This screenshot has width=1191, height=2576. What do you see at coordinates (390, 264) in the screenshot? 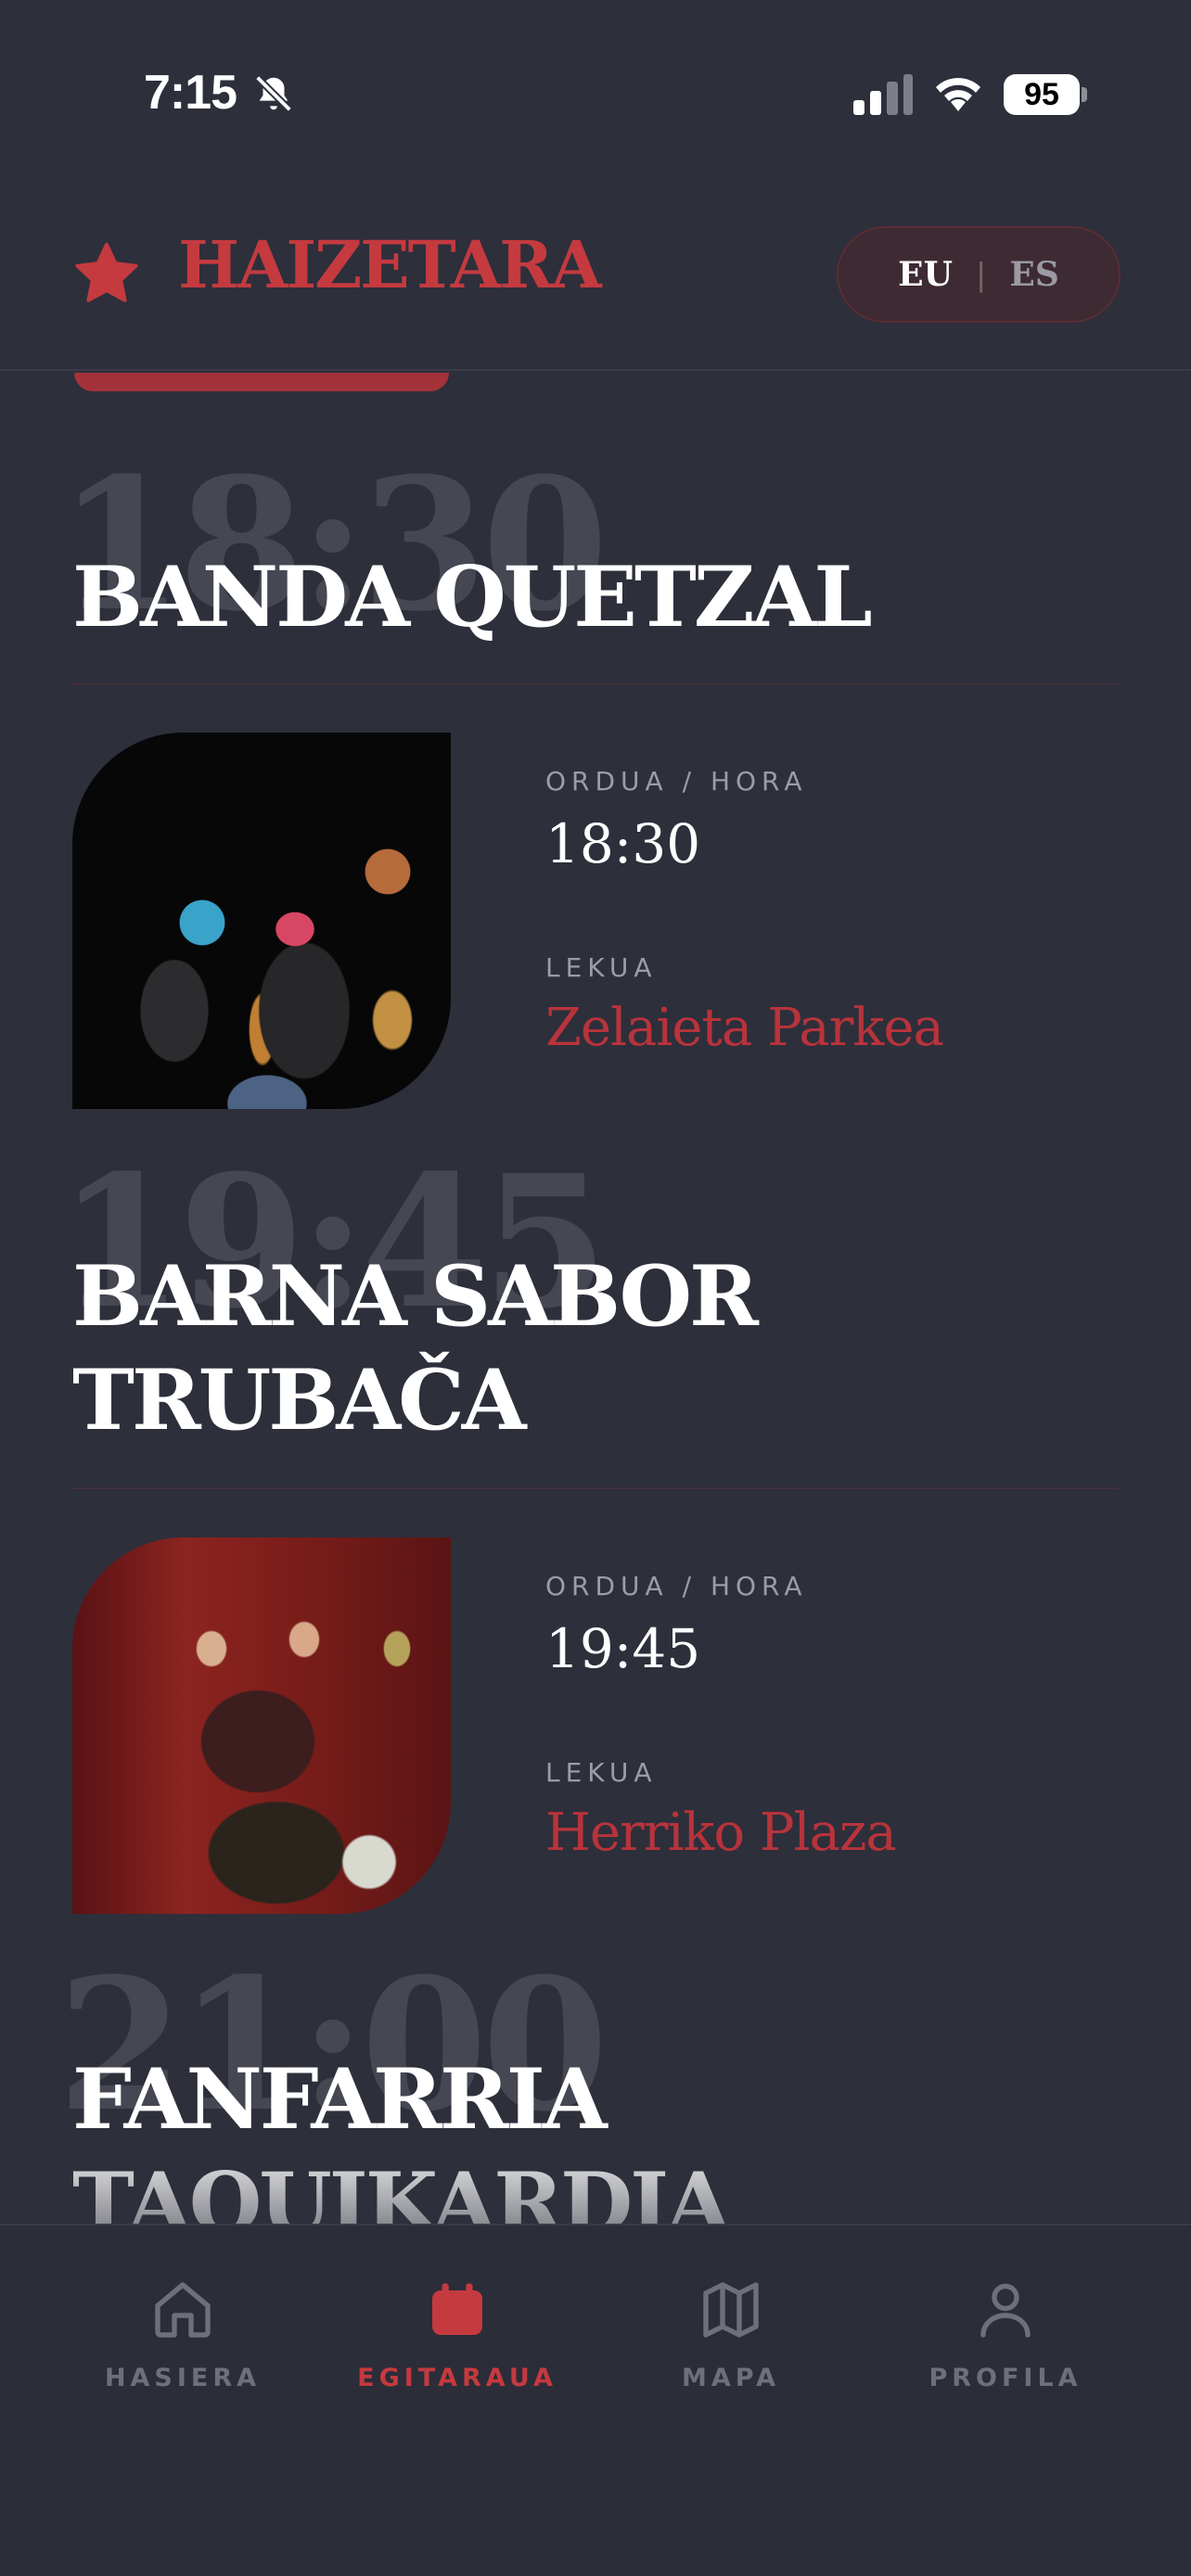
I see `app-logo: HAIZETARA` at bounding box center [390, 264].